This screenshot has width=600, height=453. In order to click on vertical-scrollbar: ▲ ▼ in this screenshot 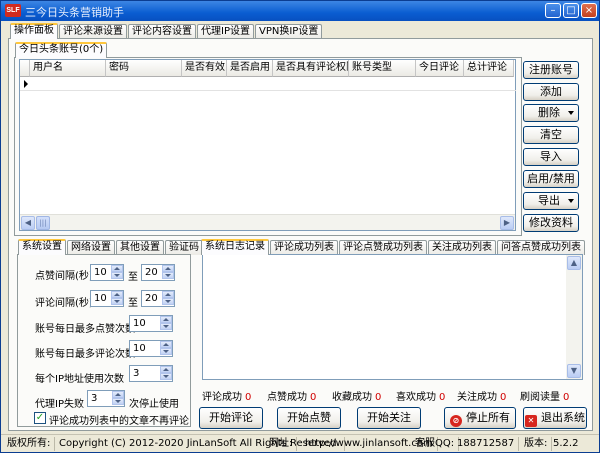, I will do `click(574, 317)`.